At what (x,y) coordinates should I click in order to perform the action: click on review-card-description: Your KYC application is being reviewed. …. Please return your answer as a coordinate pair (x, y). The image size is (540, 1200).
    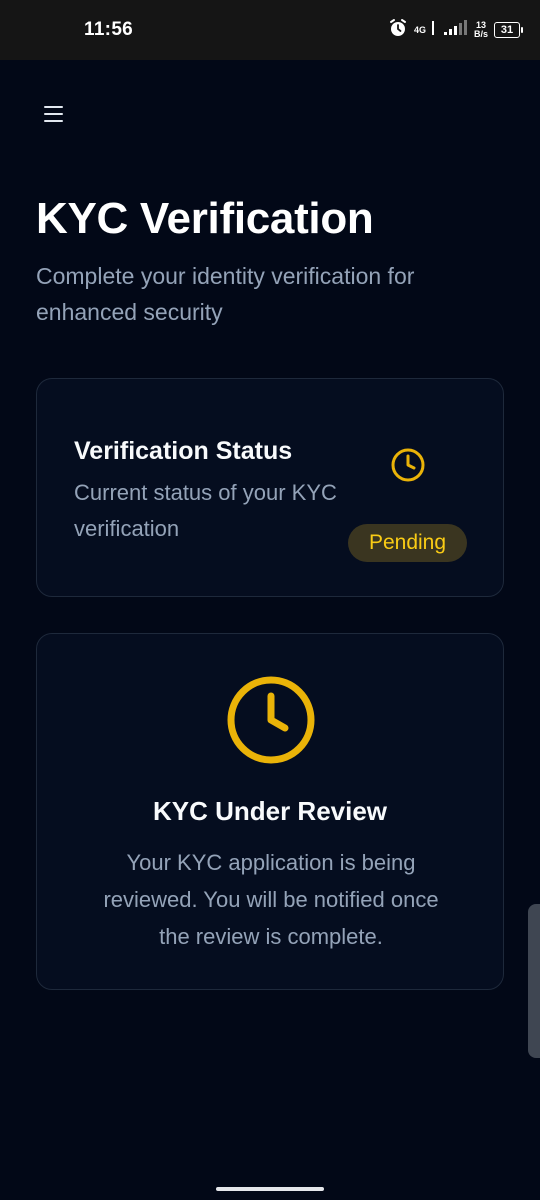
    Looking at the image, I should click on (271, 899).